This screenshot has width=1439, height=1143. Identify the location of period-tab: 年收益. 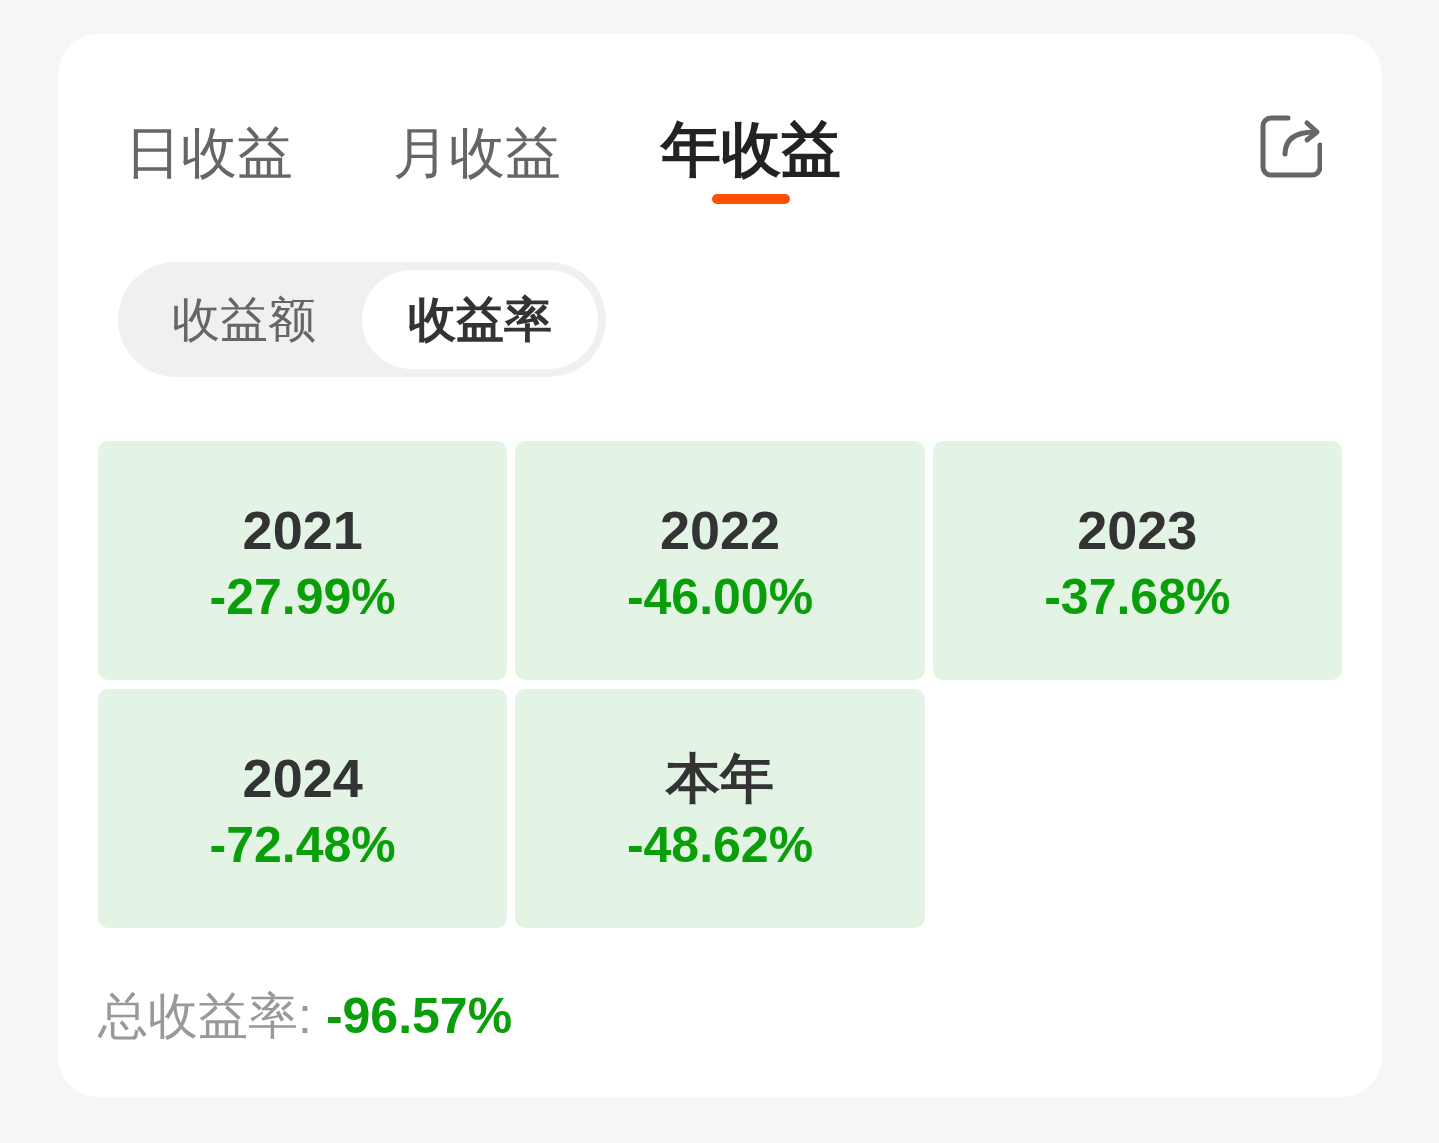
(751, 159).